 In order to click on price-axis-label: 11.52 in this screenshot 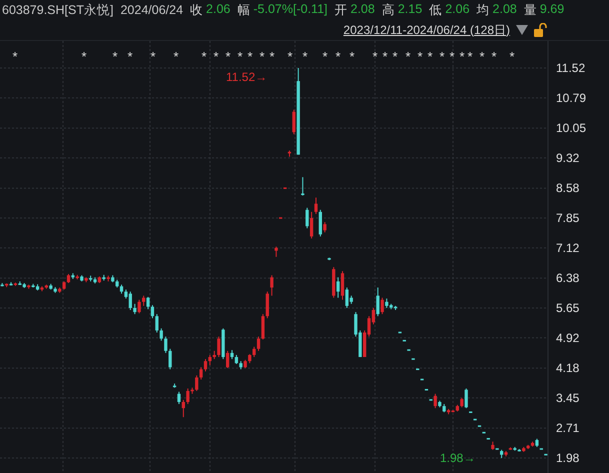, I will do `click(571, 68)`.